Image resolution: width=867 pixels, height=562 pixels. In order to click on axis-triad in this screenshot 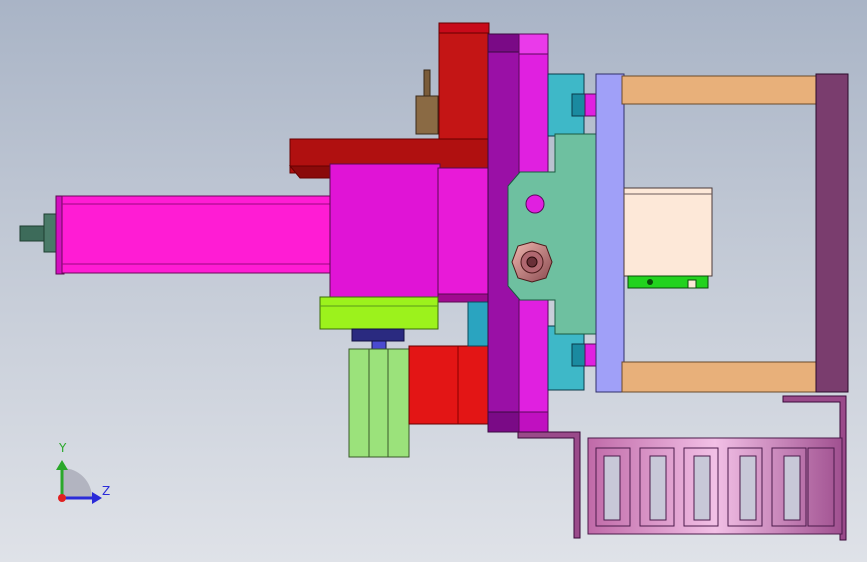, I will do `click(79, 482)`.